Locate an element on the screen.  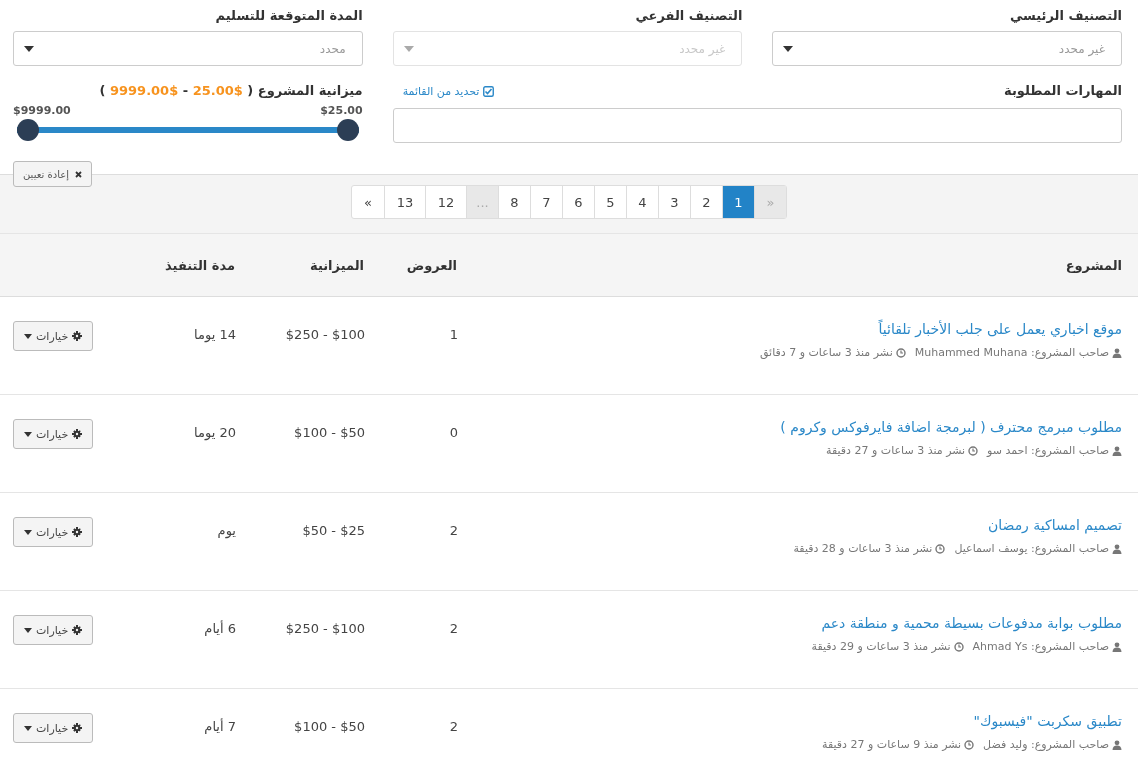
page-link: 12 is located at coordinates (445, 202).